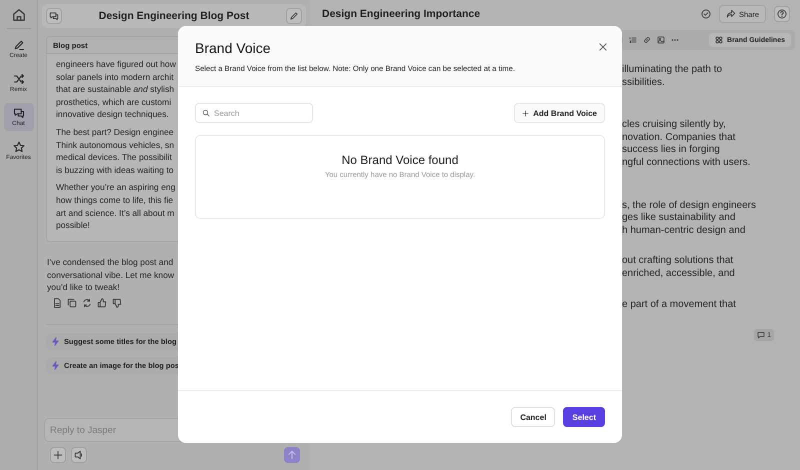 The image size is (800, 470). Describe the element at coordinates (18, 113) in the screenshot. I see `chat-bubbles-icon` at that location.